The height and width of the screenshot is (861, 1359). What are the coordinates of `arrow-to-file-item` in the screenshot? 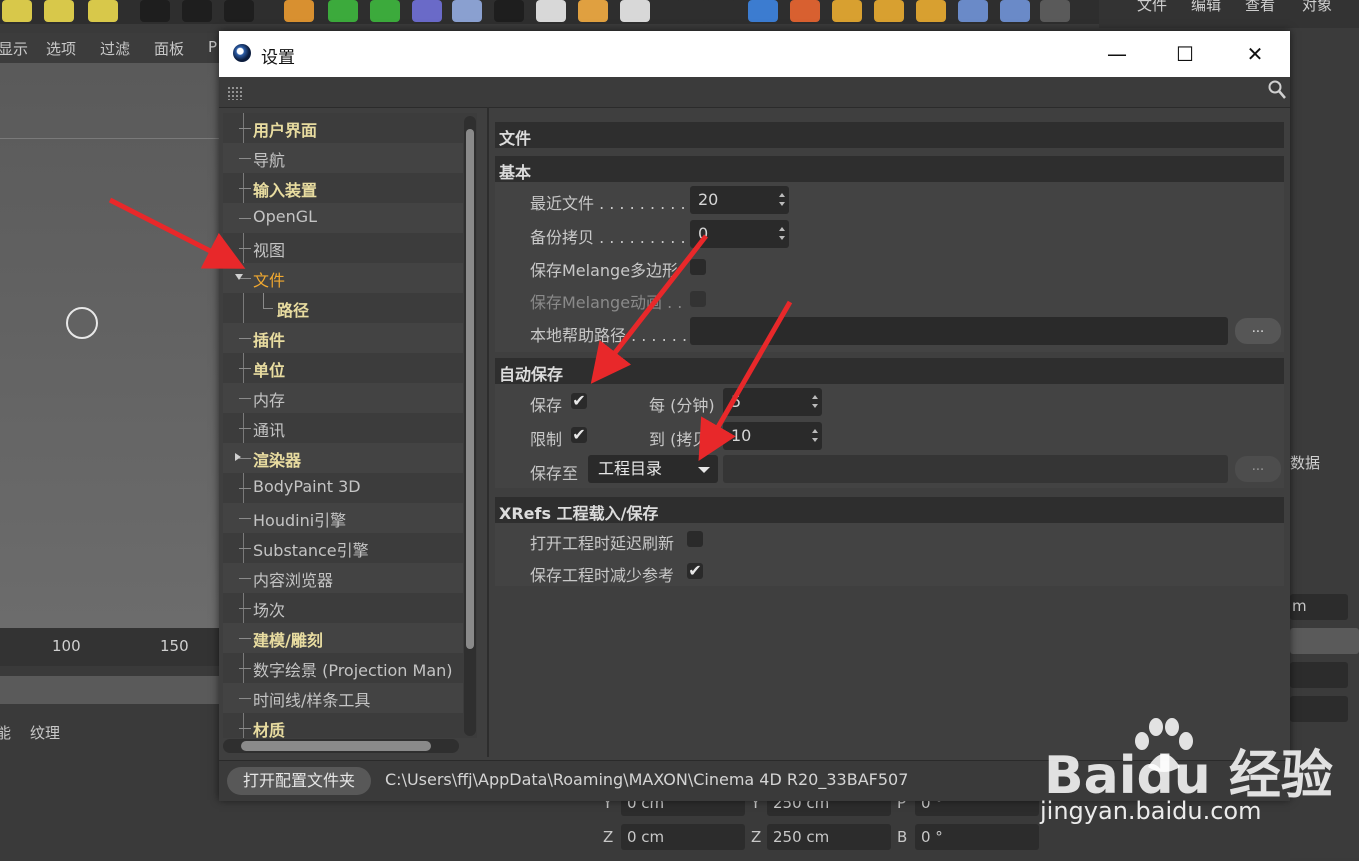 It's located at (177, 233).